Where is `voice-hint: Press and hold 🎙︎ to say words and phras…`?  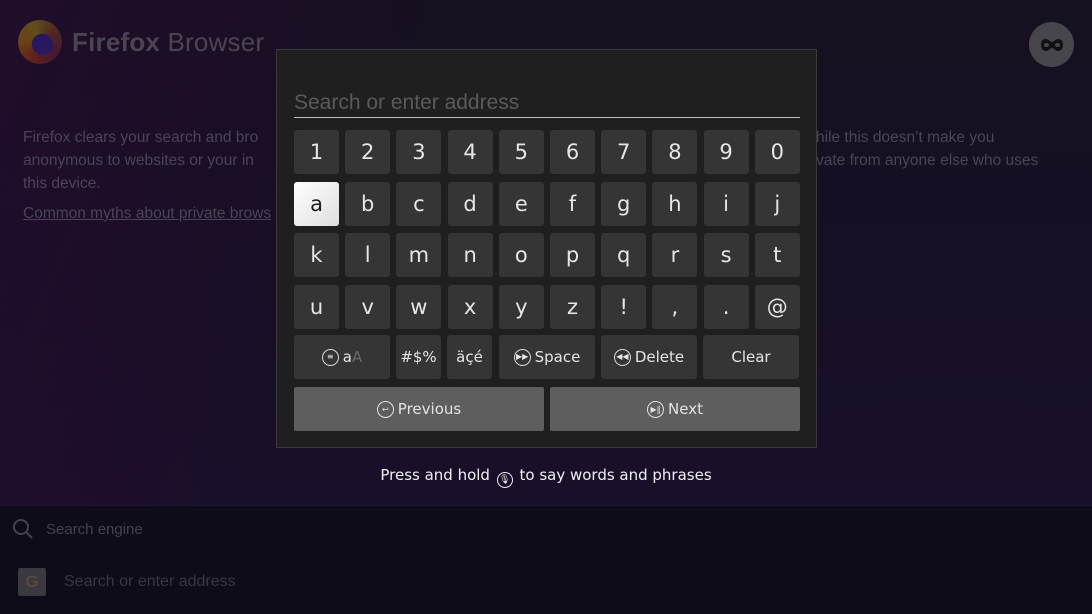 voice-hint: Press and hold 🎙︎ to say words and phras… is located at coordinates (546, 477).